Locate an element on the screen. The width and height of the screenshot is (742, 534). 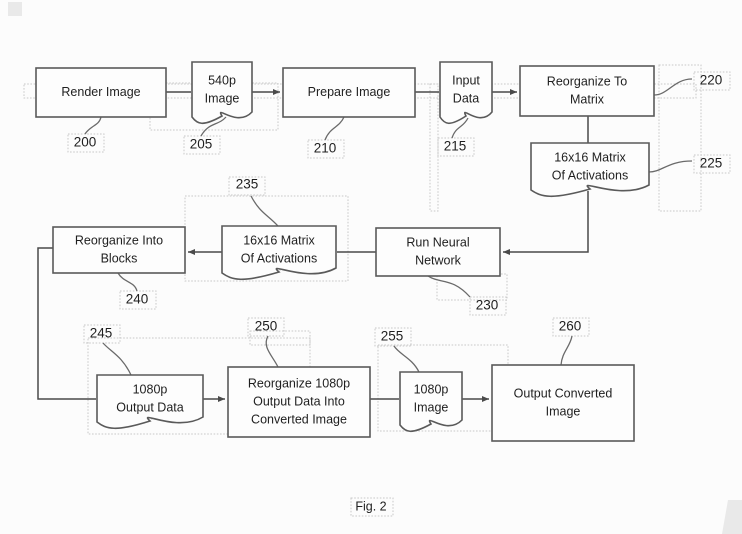
ocr-box-220-region is located at coordinates (680, 138).